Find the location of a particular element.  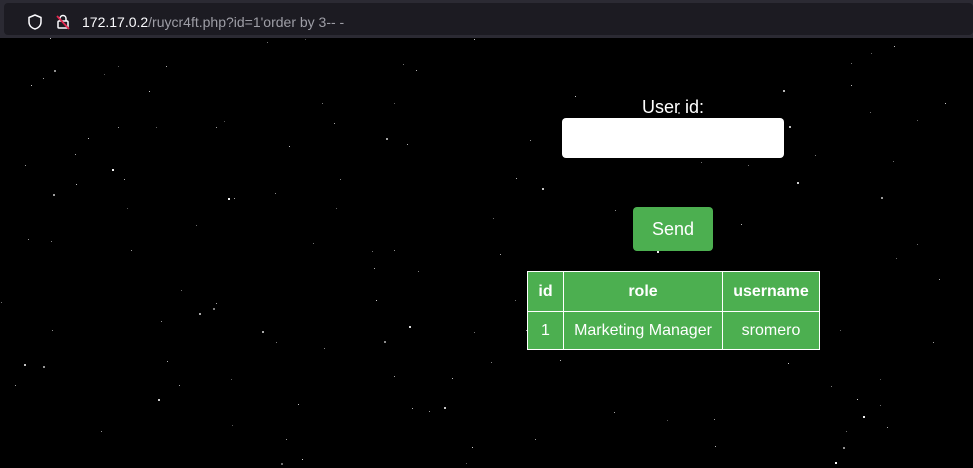

url-host: 172.17.0.2 is located at coordinates (115, 22).